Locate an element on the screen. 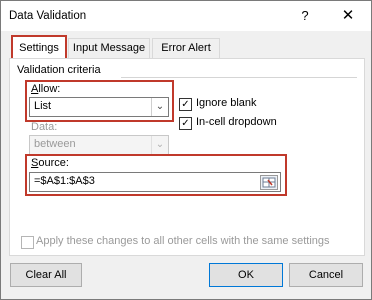 This screenshot has width=372, height=300. source-label-rest: ource: is located at coordinates (53, 163).